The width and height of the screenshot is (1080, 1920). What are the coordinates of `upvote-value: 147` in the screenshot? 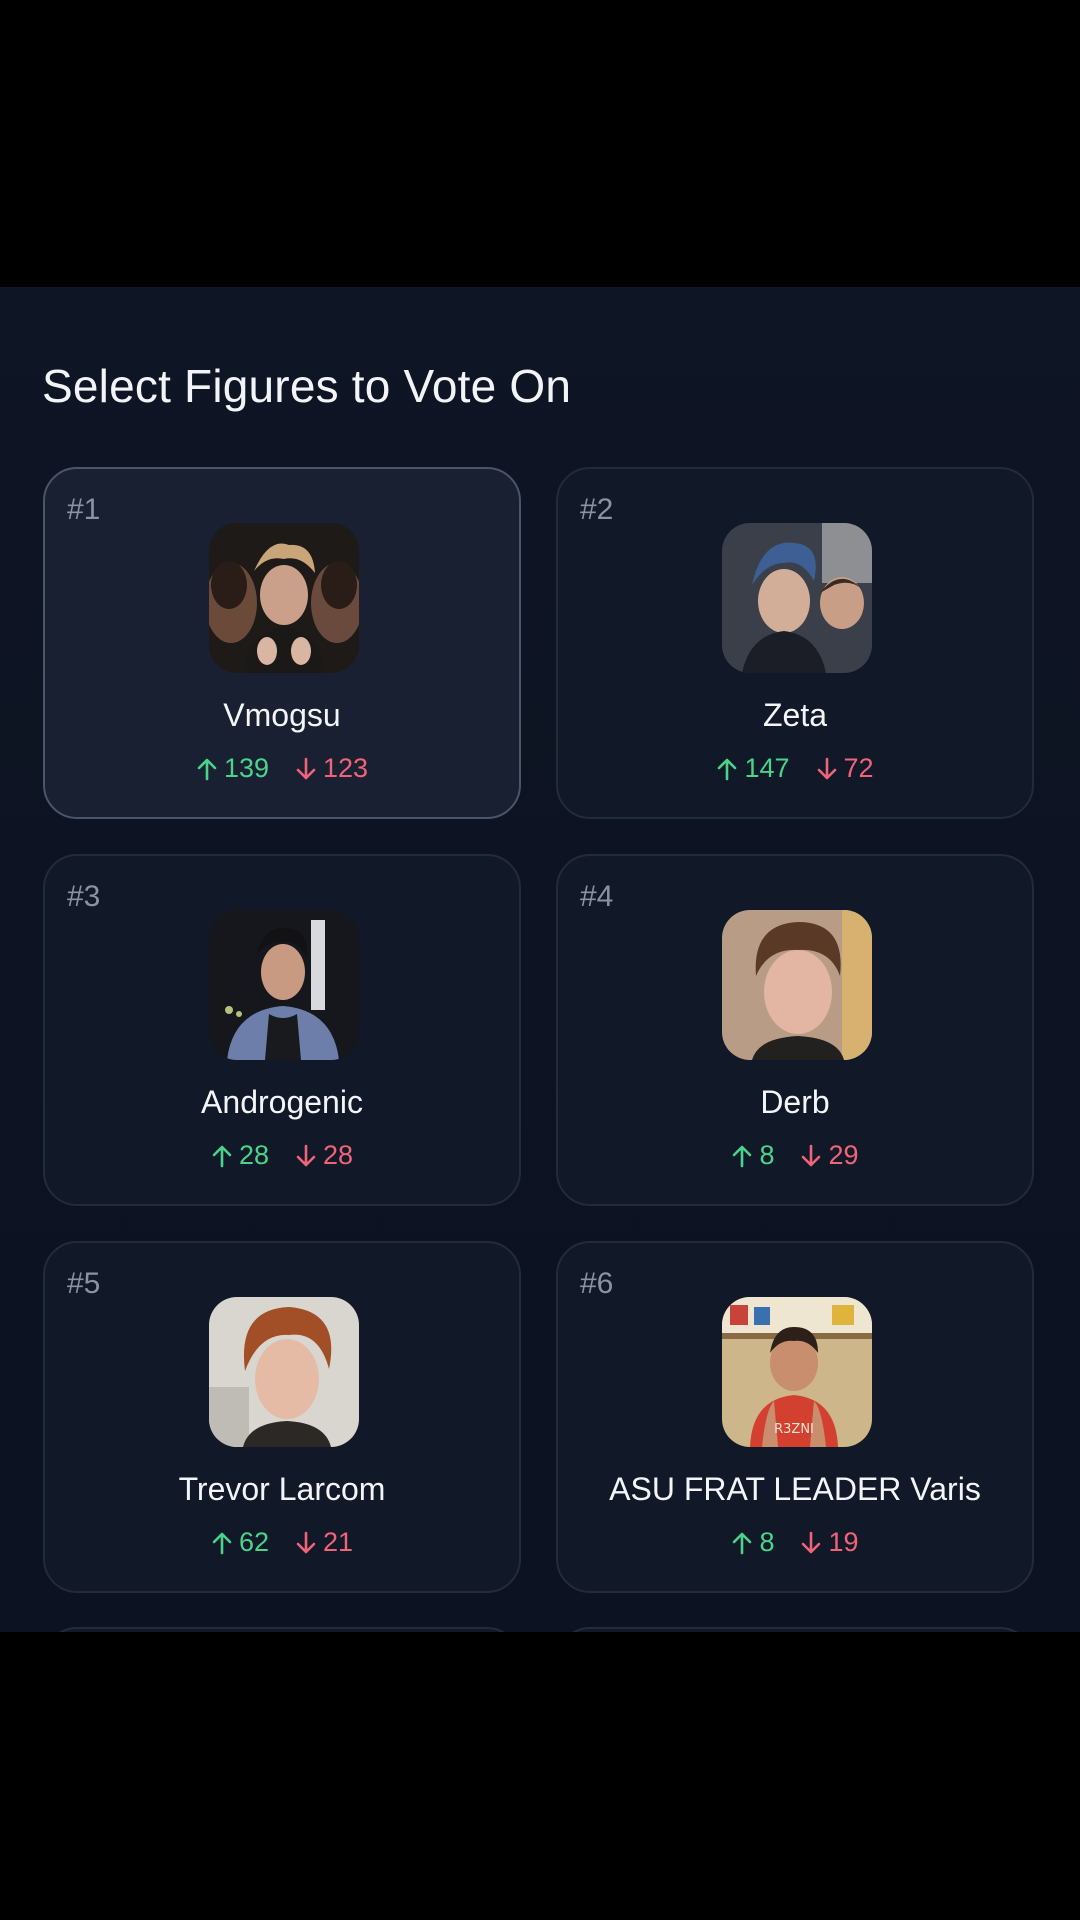 It's located at (767, 768).